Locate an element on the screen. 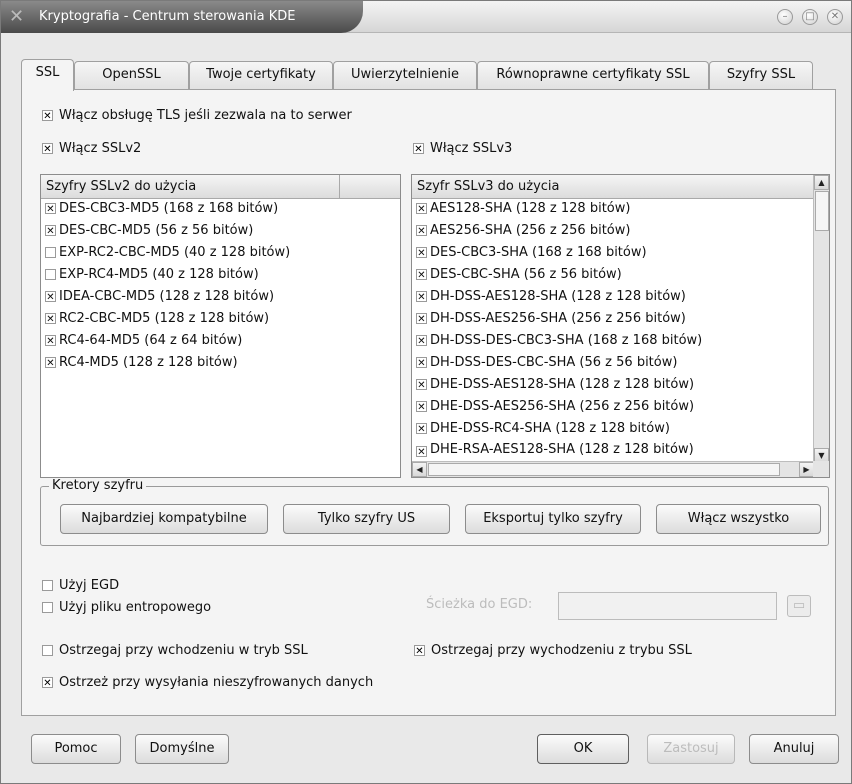  list-item: AES128-SHA (128 z 128 bitów) is located at coordinates (523, 208).